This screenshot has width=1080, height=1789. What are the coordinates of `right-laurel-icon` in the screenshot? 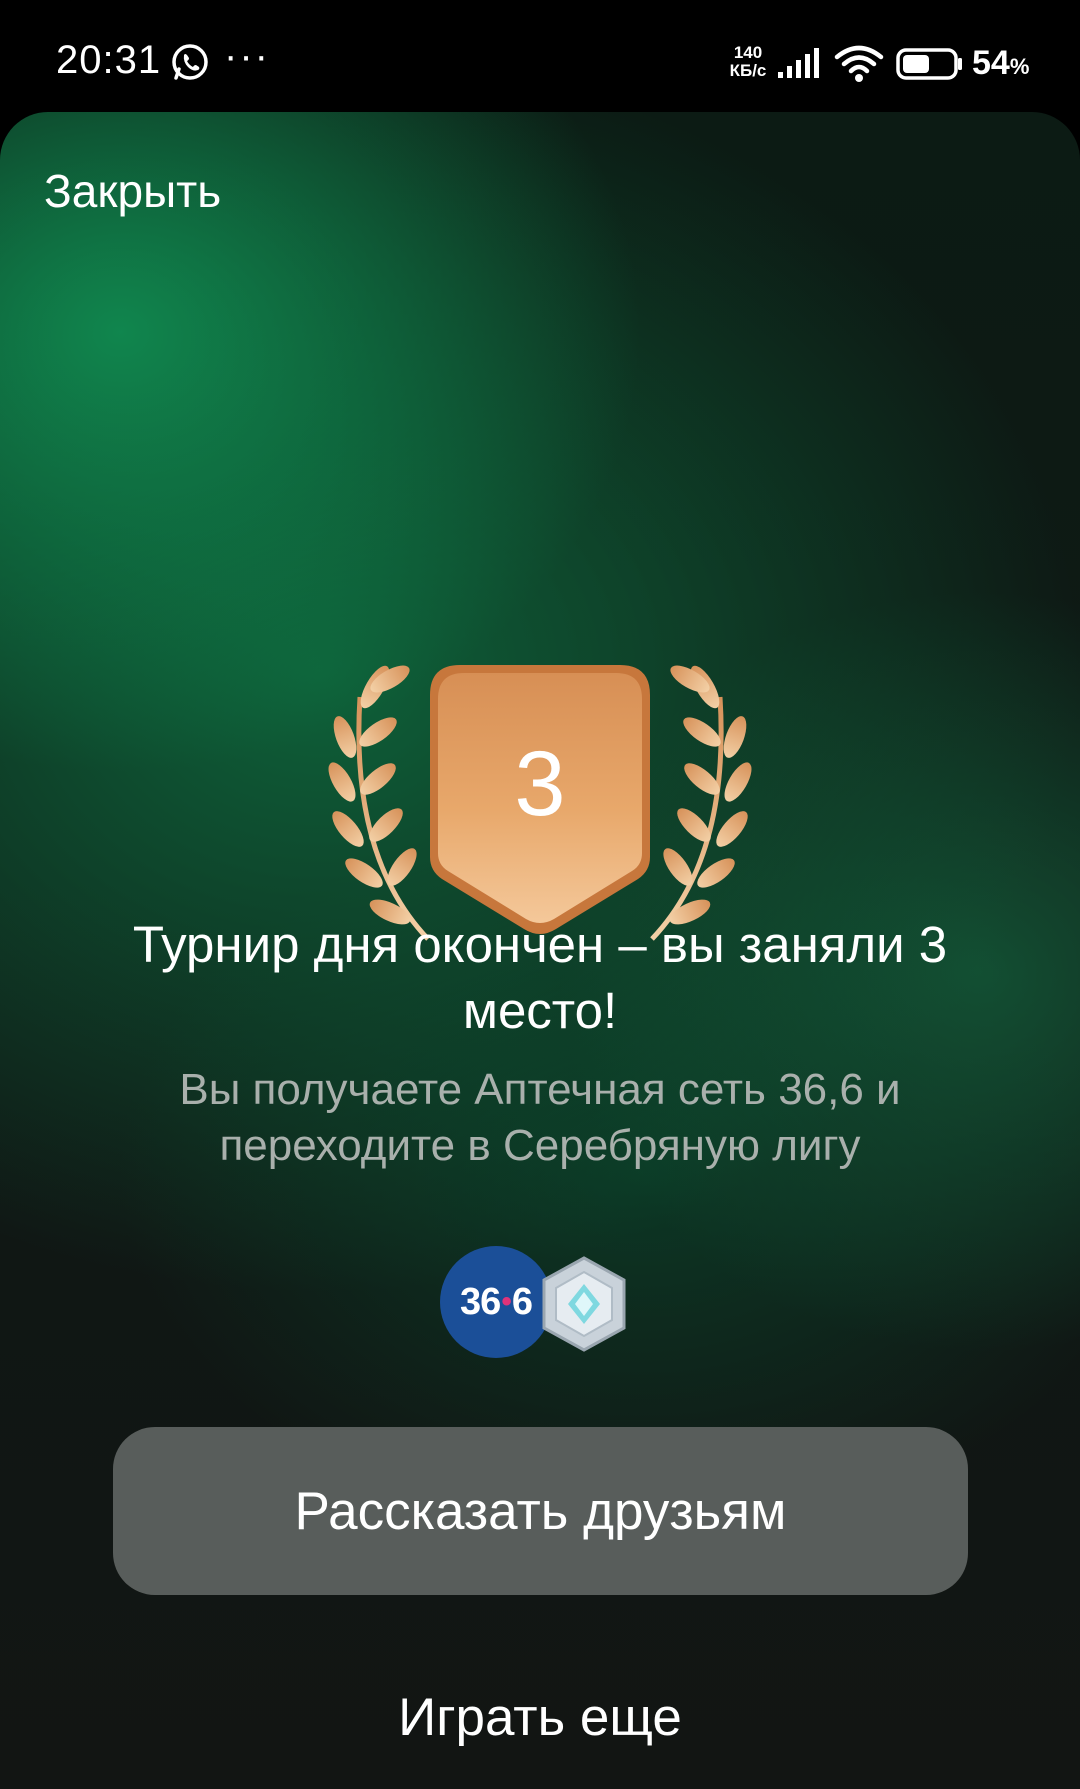 It's located at (701, 803).